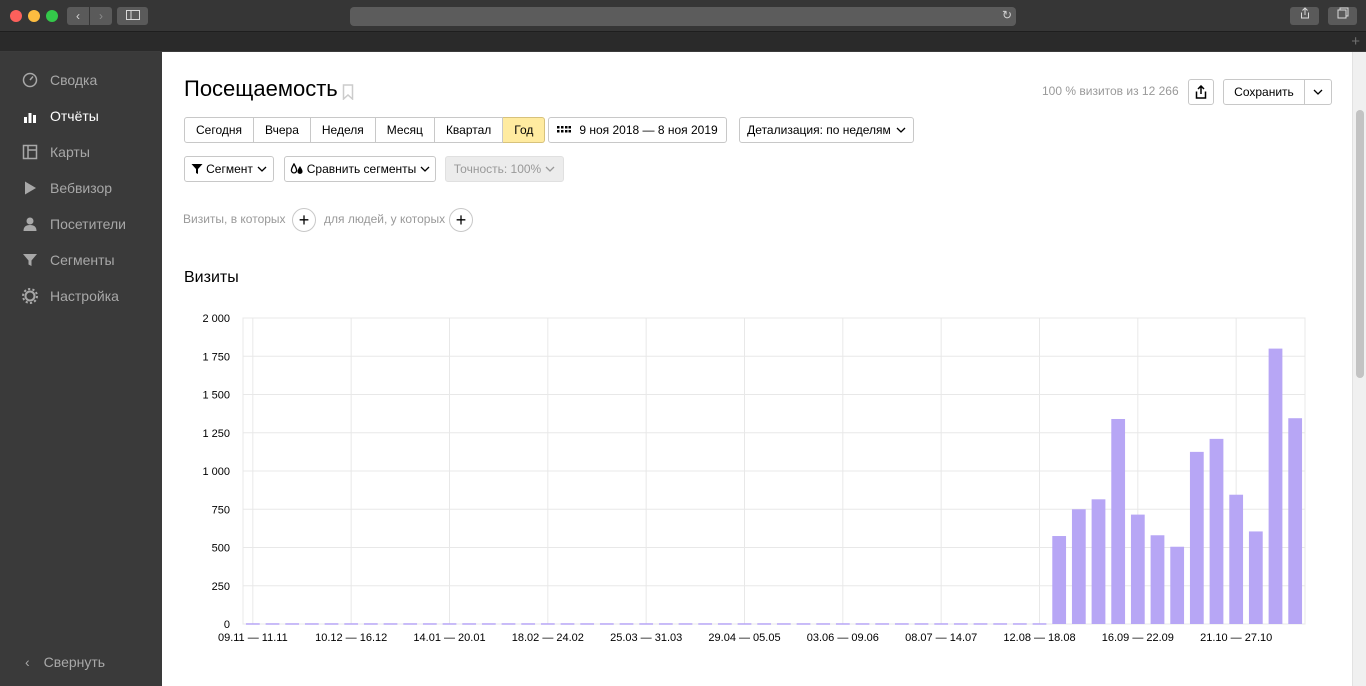 This screenshot has width=1366, height=686. Describe the element at coordinates (16, 16) in the screenshot. I see `window-close-button` at that location.